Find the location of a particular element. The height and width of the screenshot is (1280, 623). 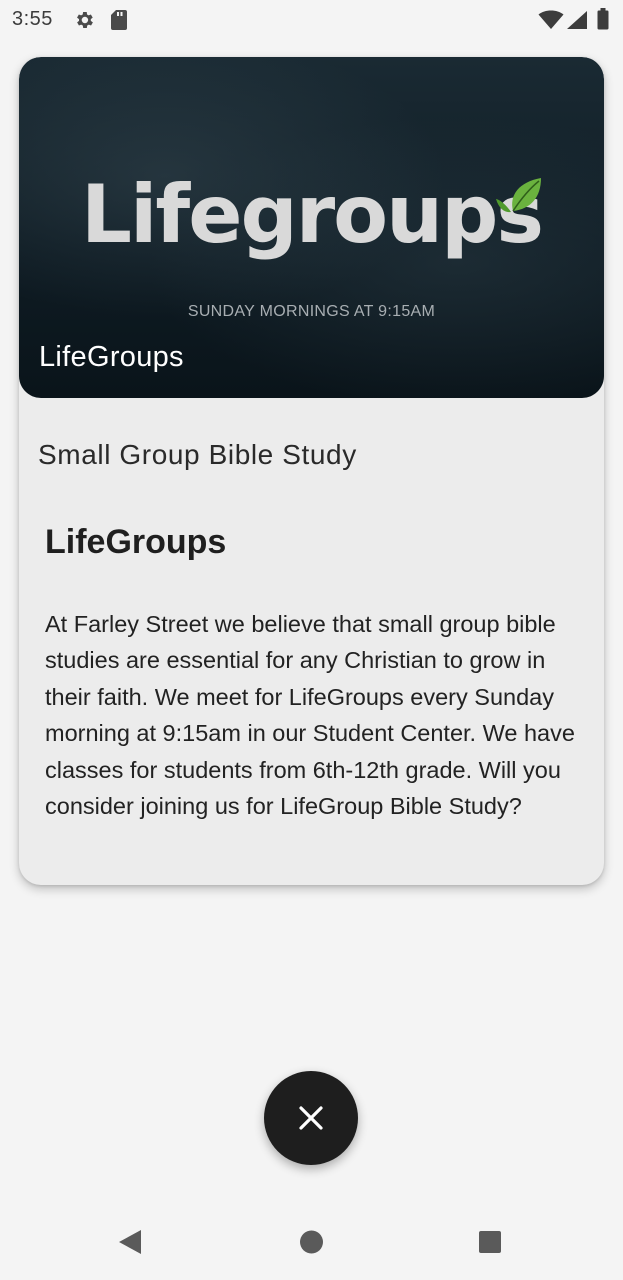

wifi-icon is located at coordinates (551, 22).